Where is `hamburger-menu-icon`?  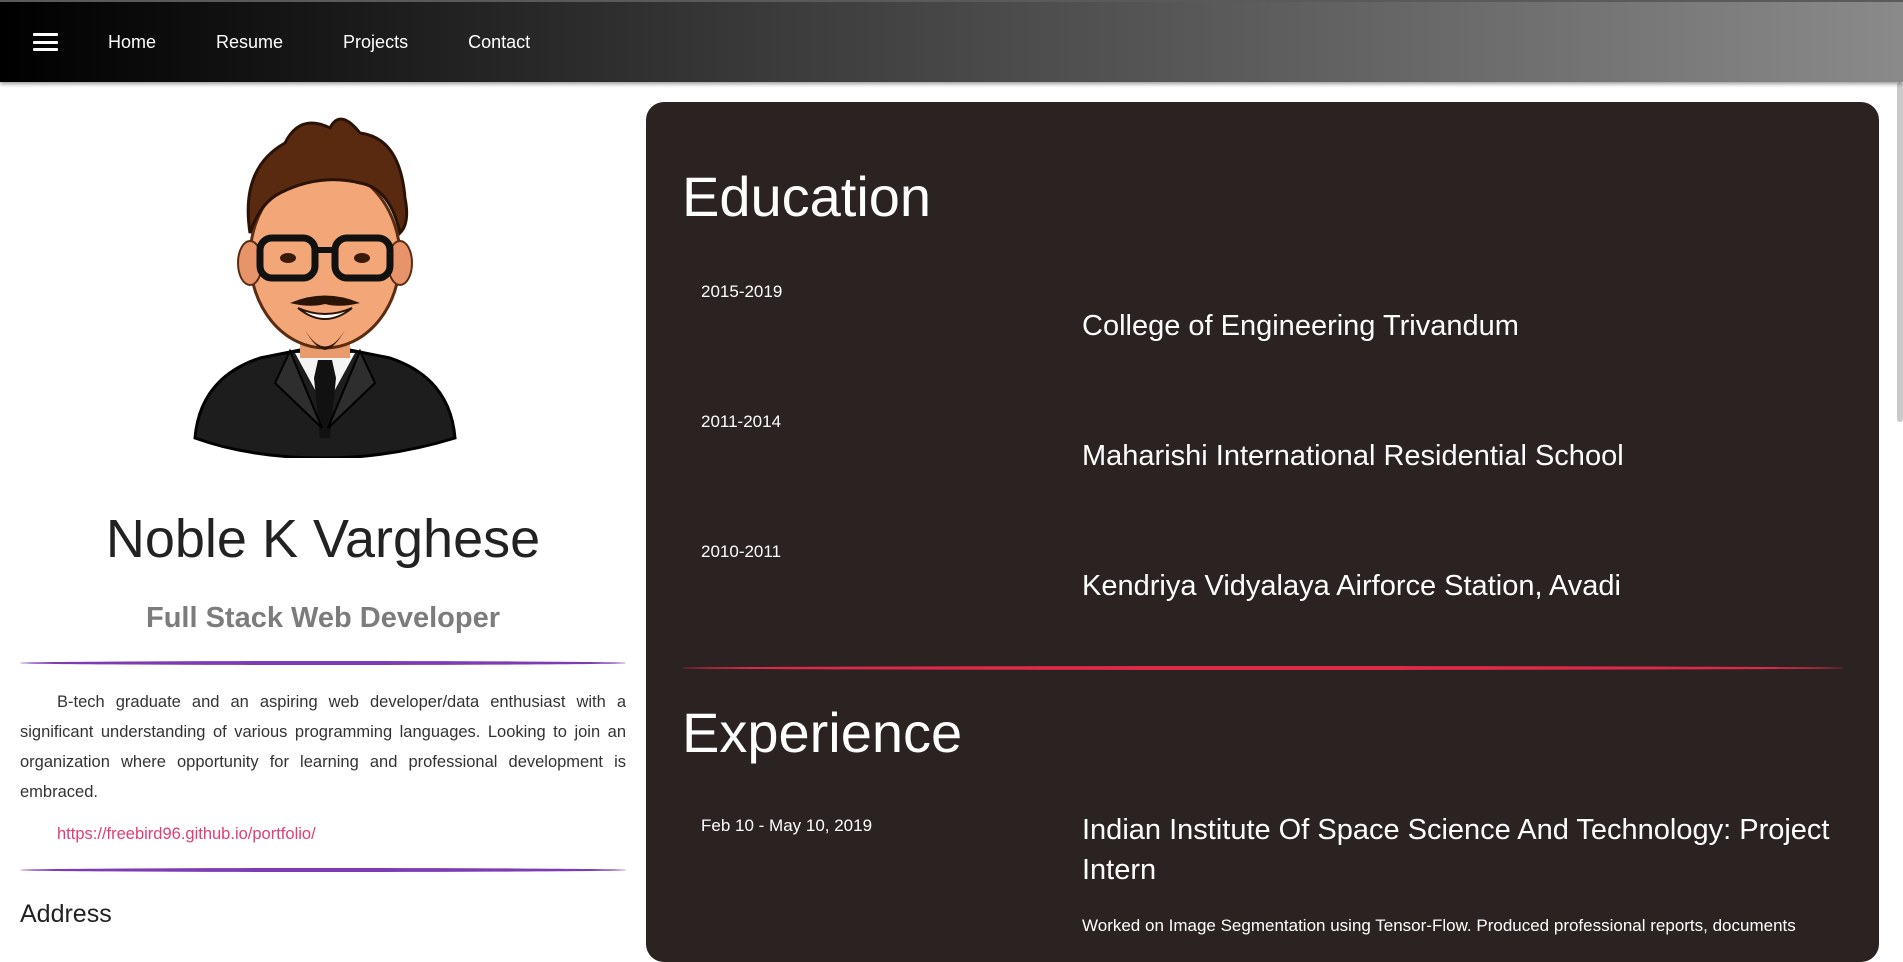
hamburger-menu-icon is located at coordinates (45, 42).